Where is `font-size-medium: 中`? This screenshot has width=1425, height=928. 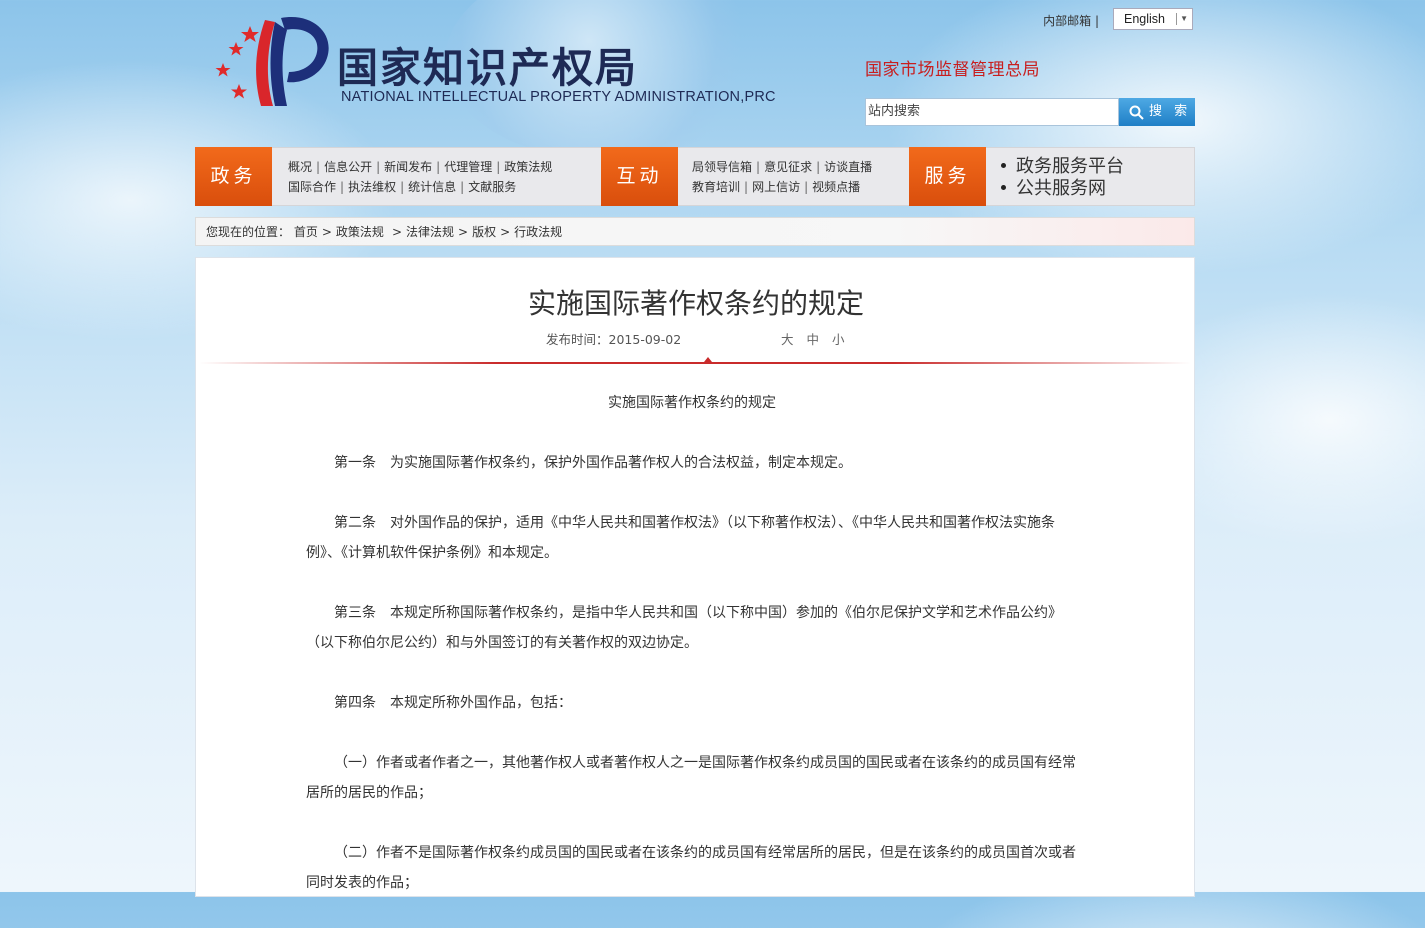 font-size-medium: 中 is located at coordinates (813, 339).